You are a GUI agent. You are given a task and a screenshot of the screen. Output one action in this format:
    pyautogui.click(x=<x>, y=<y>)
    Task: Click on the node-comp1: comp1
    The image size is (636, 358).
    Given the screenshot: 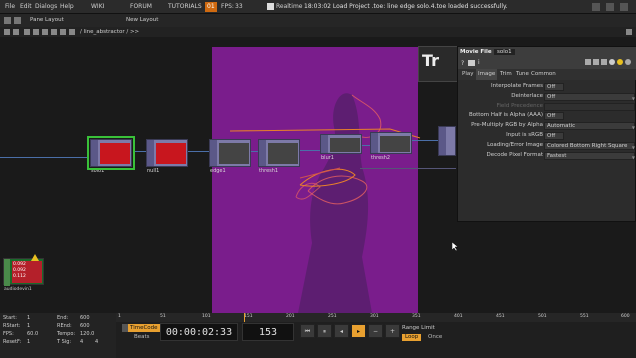 What is the action you would take?
    pyautogui.click(x=447, y=141)
    